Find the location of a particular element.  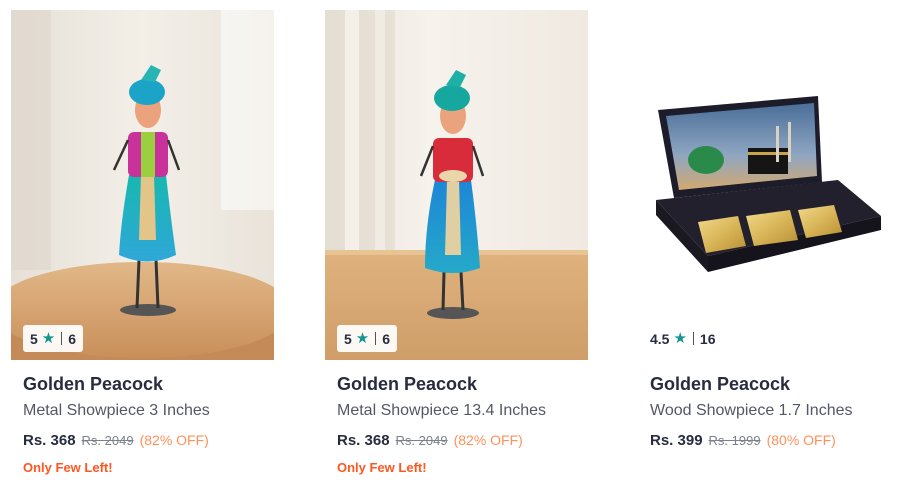

rating-badge: 4.5 ★ 16 is located at coordinates (683, 338).